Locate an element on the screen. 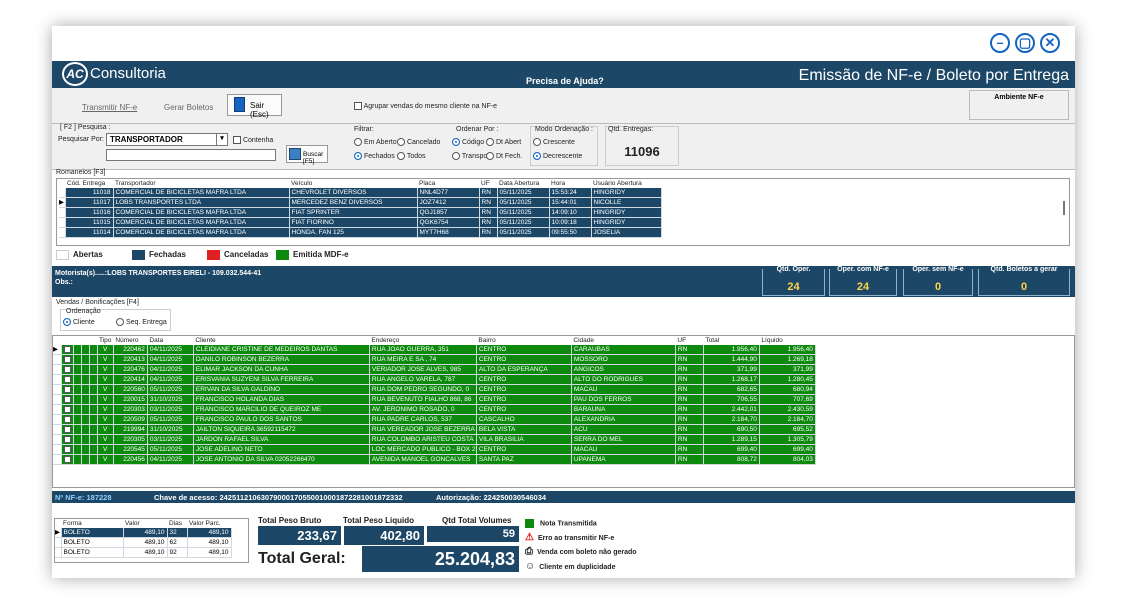 This screenshot has height=607, width=1128. fechados-radio: Fechados is located at coordinates (374, 156).